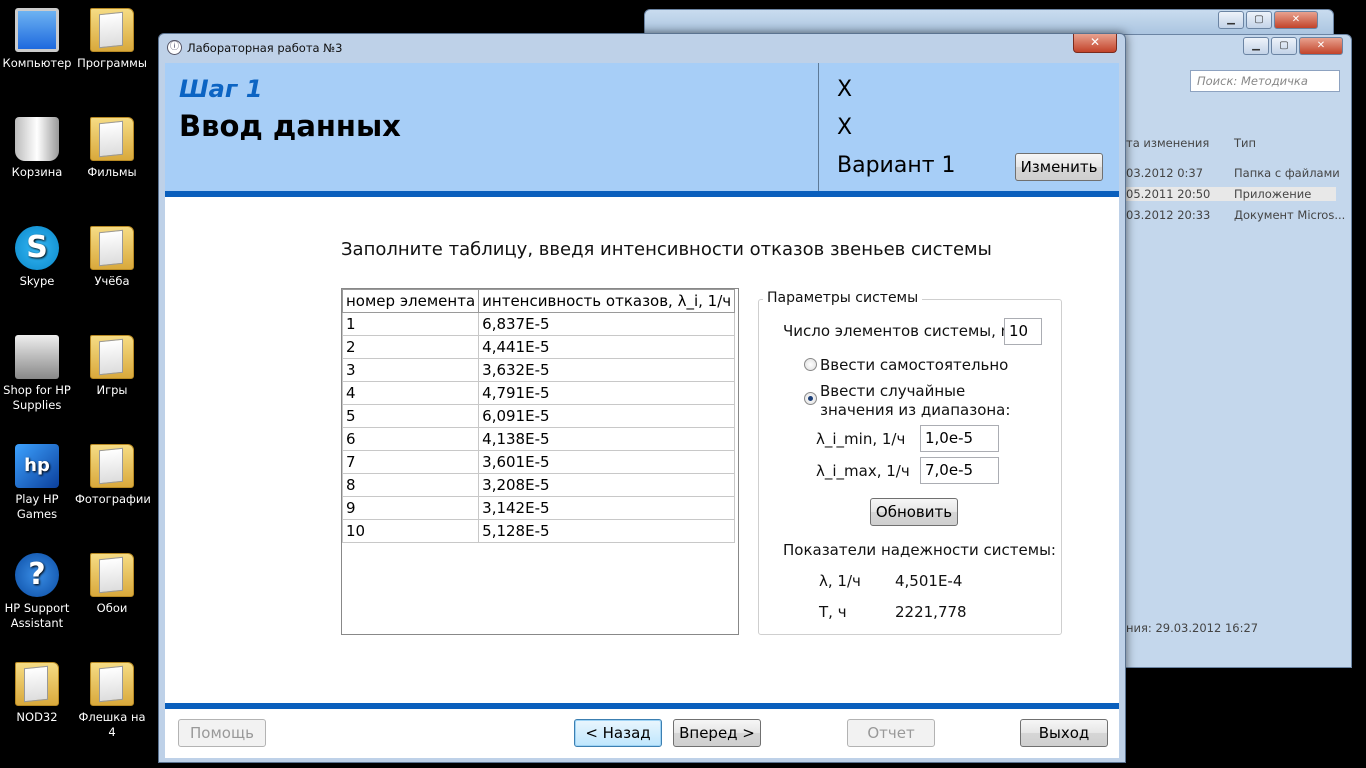 This screenshot has height=768, width=1366. I want to click on skype-icon: S, so click(37, 248).